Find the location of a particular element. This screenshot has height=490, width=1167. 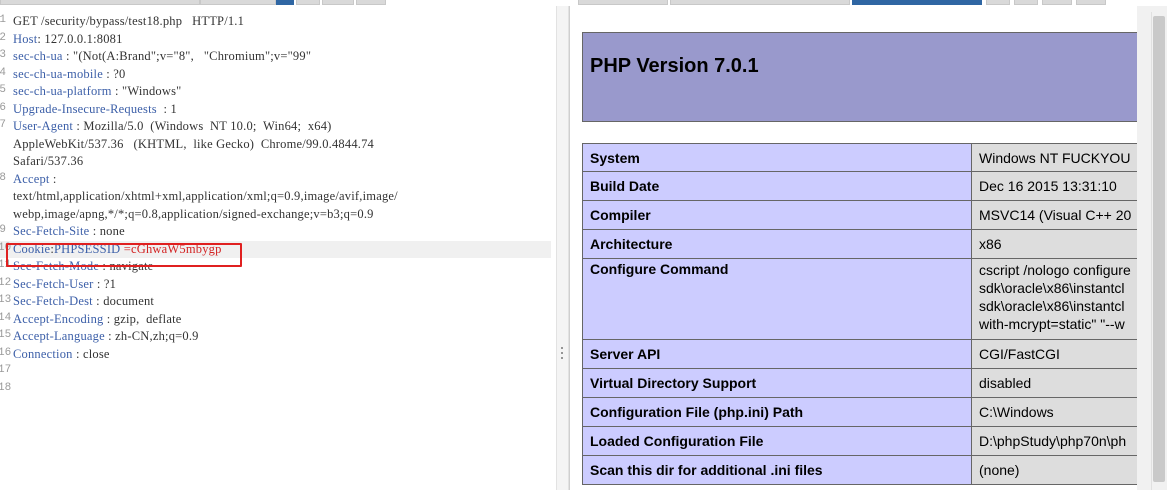

vertical-scrollbar is located at coordinates (1152, 248).